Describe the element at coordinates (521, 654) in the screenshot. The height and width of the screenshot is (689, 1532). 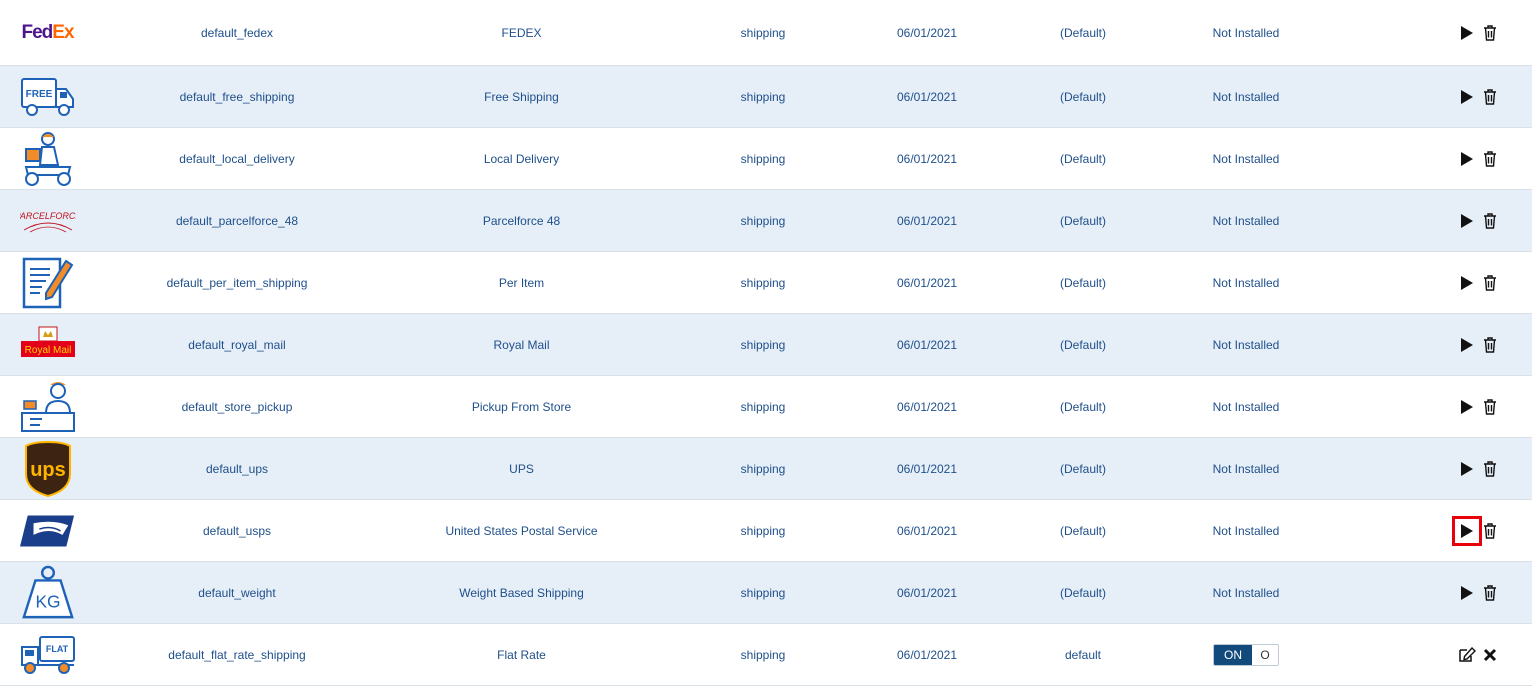
I see `module-title: Flat Rate` at that location.